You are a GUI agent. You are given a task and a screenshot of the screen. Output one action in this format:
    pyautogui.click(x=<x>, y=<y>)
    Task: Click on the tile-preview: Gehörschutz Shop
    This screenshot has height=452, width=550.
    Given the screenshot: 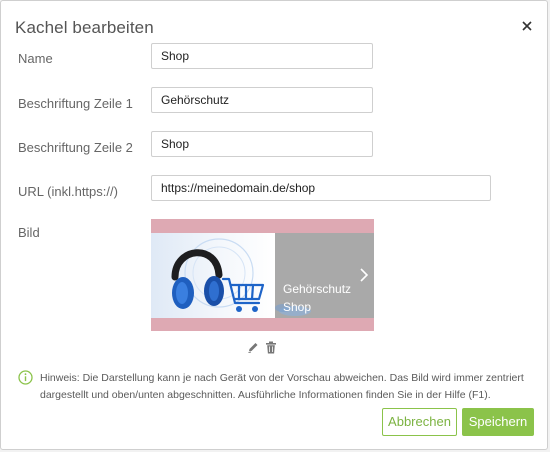 What is the action you would take?
    pyautogui.click(x=262, y=275)
    